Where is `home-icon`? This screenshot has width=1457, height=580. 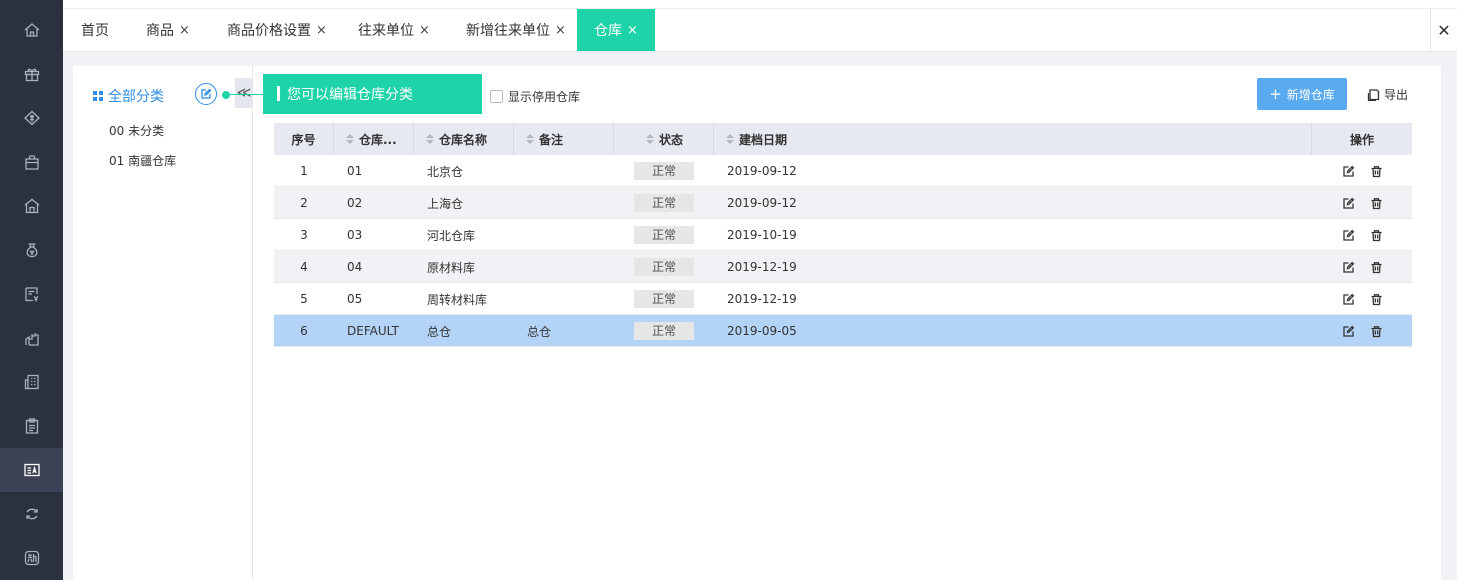
home-icon is located at coordinates (31, 30).